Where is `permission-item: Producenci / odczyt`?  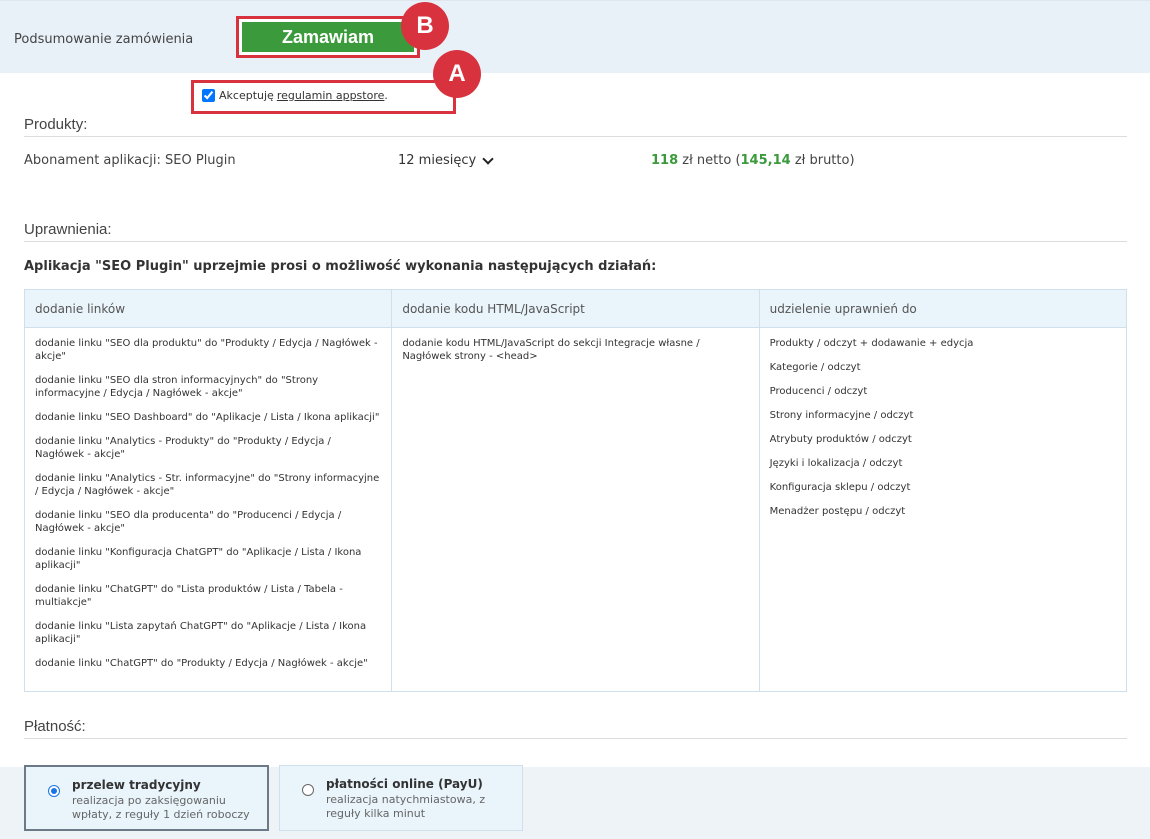 permission-item: Producenci / odczyt is located at coordinates (818, 391).